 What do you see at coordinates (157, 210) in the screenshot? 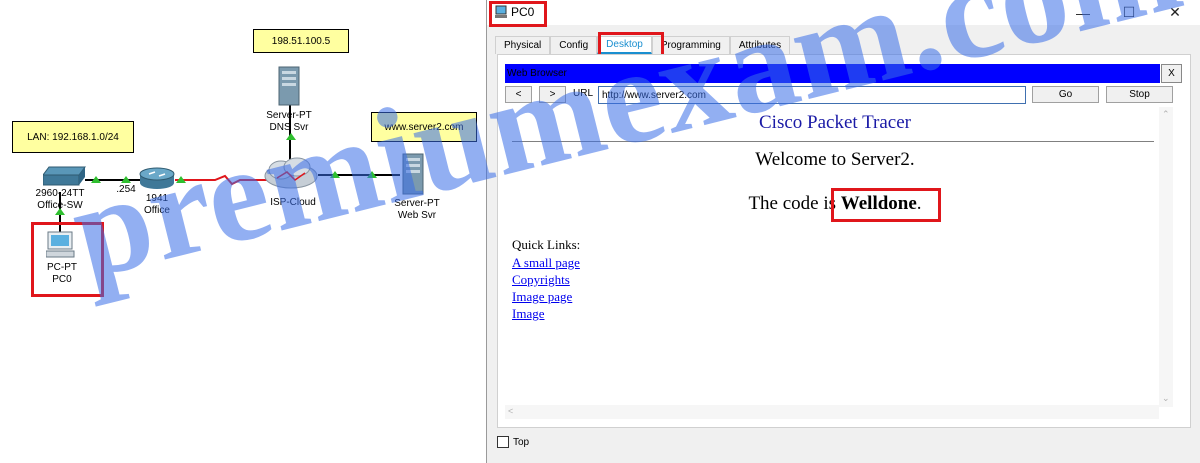
I see `router-name: Office` at bounding box center [157, 210].